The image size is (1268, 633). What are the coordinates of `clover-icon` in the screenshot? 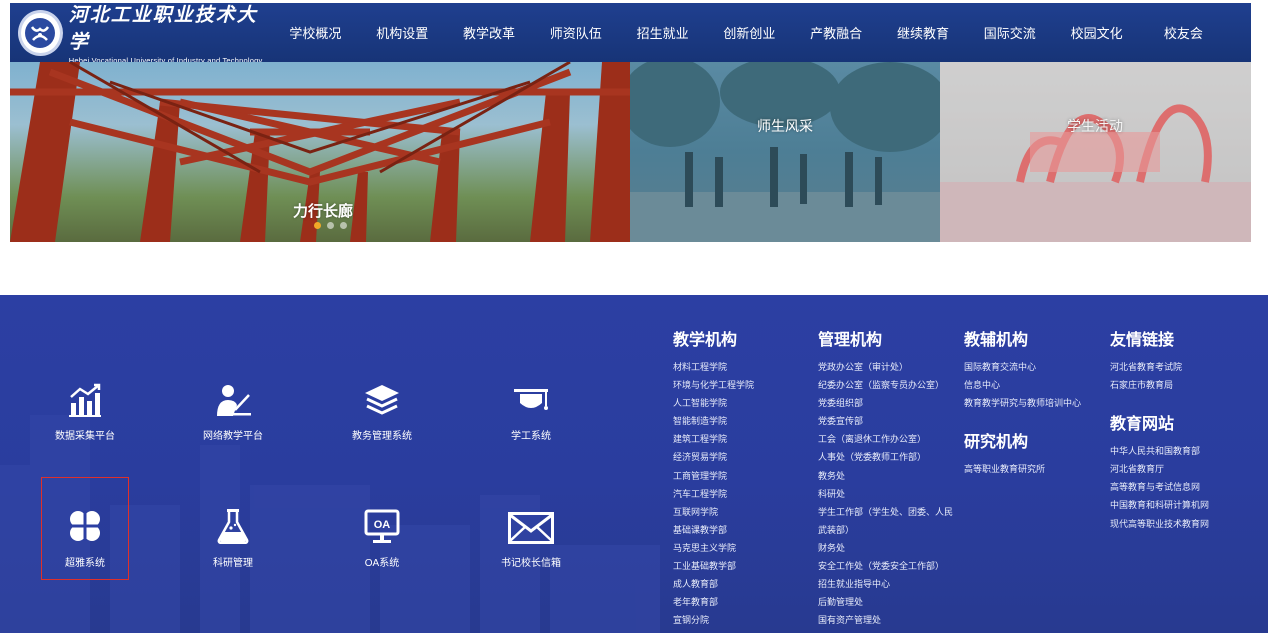 It's located at (85, 526).